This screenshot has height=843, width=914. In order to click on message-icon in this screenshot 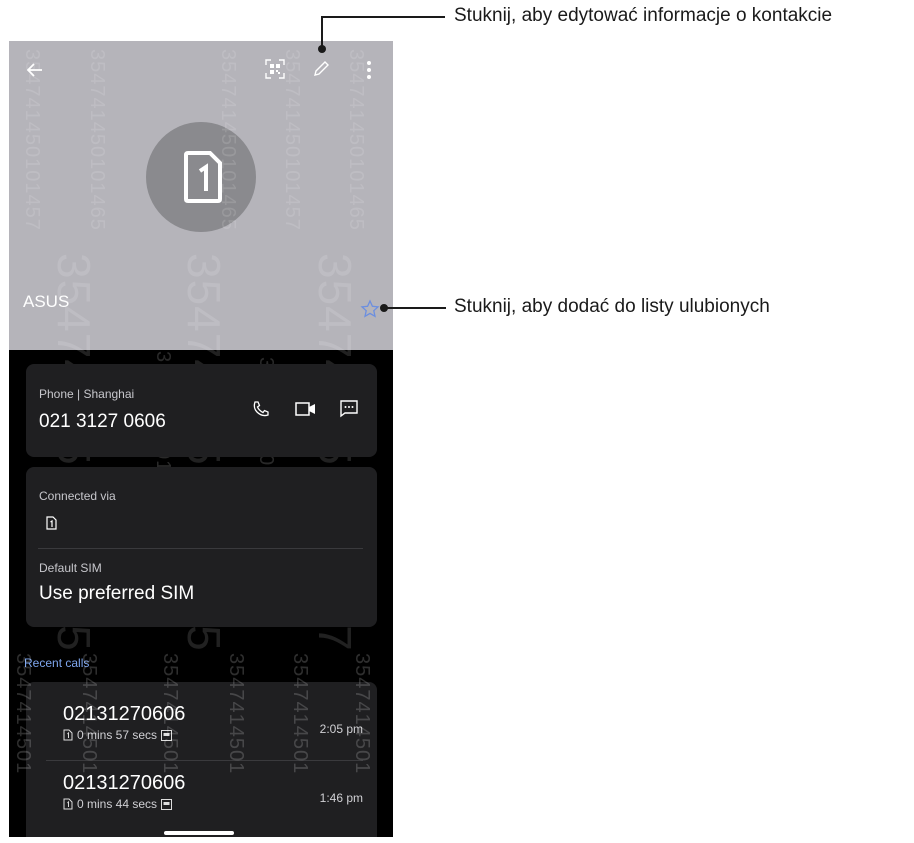, I will do `click(349, 408)`.